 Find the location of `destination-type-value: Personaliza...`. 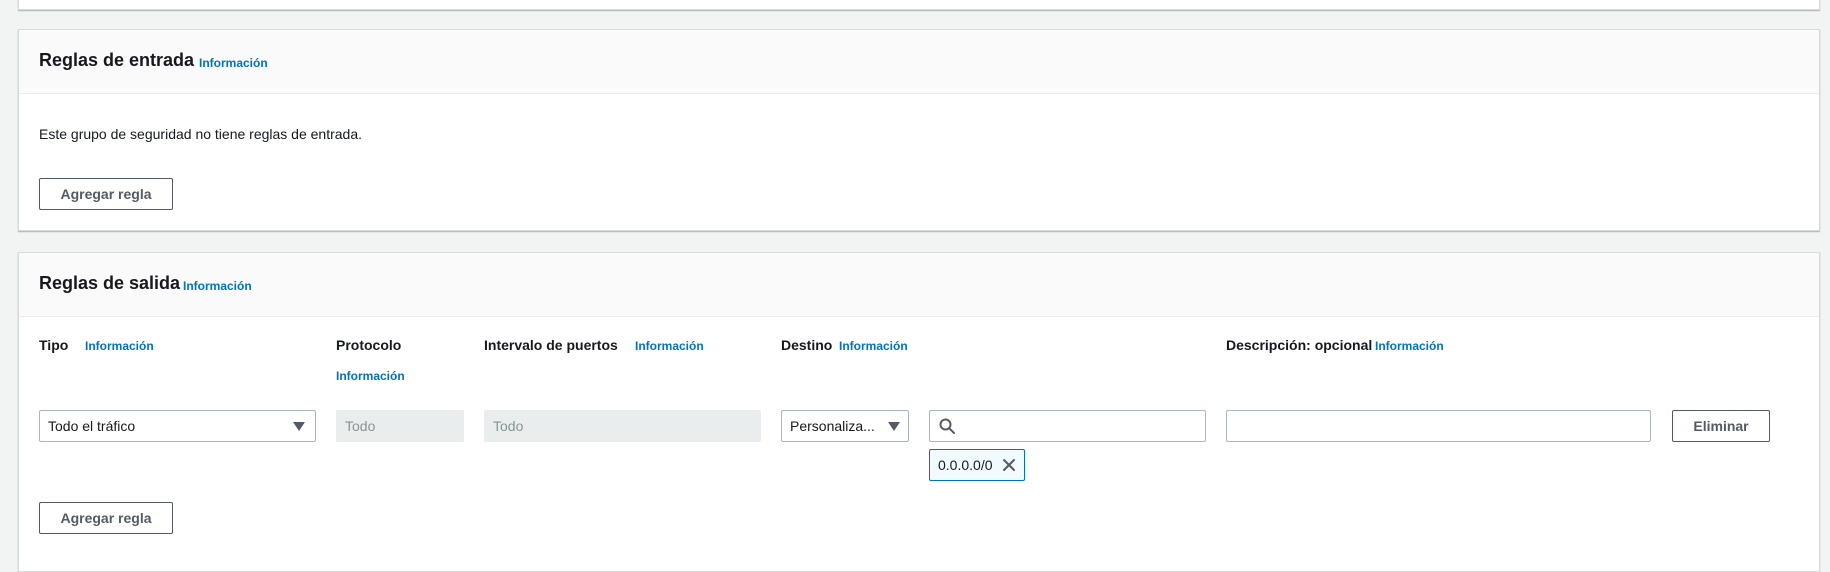

destination-type-value: Personaliza... is located at coordinates (832, 426).